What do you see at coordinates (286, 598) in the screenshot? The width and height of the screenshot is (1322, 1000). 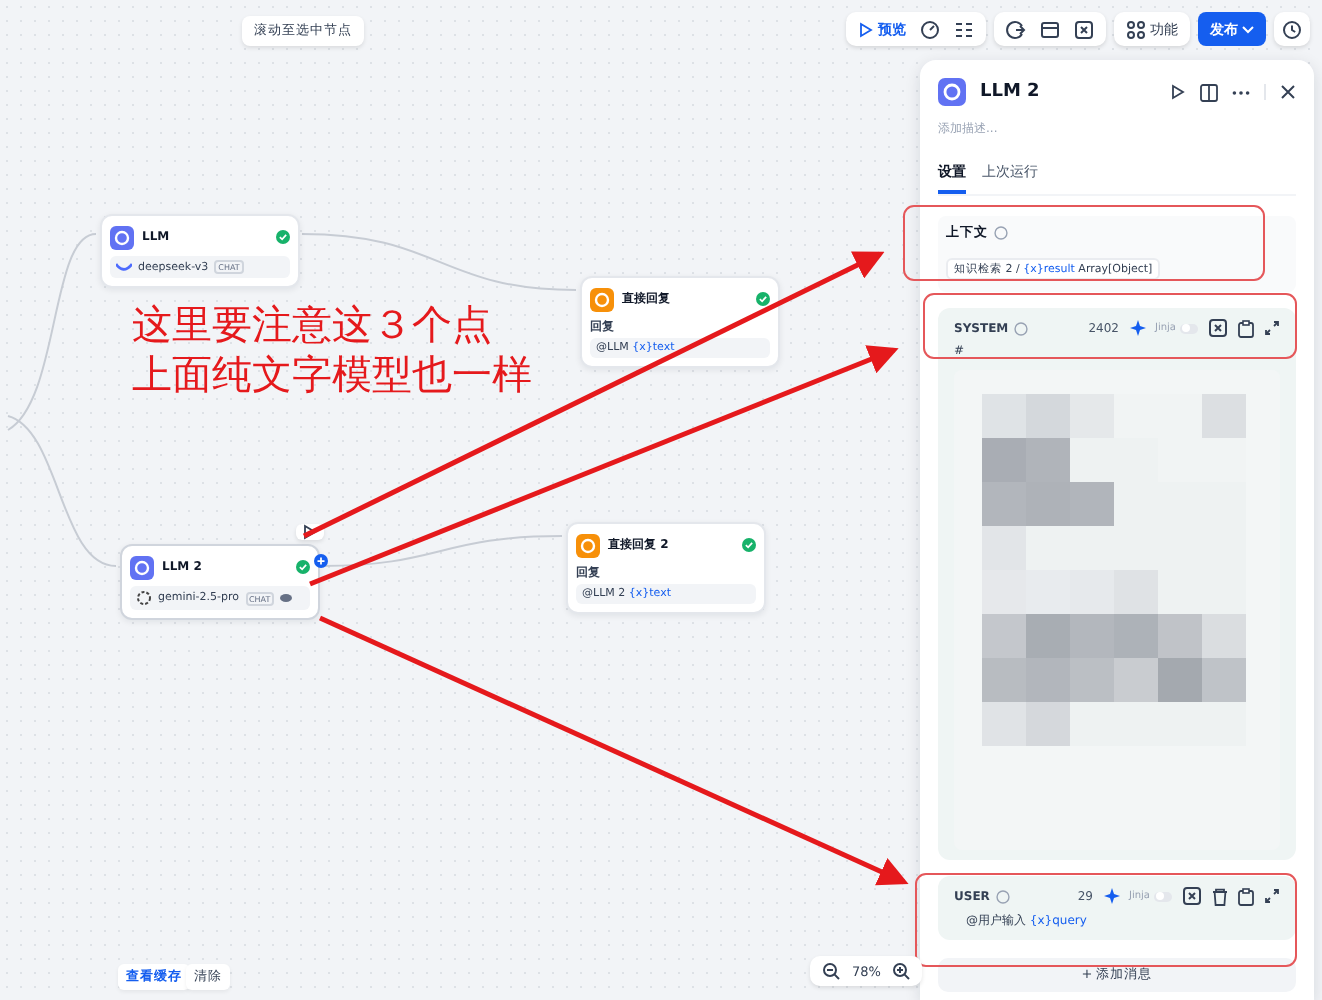 I see `eye-icon` at bounding box center [286, 598].